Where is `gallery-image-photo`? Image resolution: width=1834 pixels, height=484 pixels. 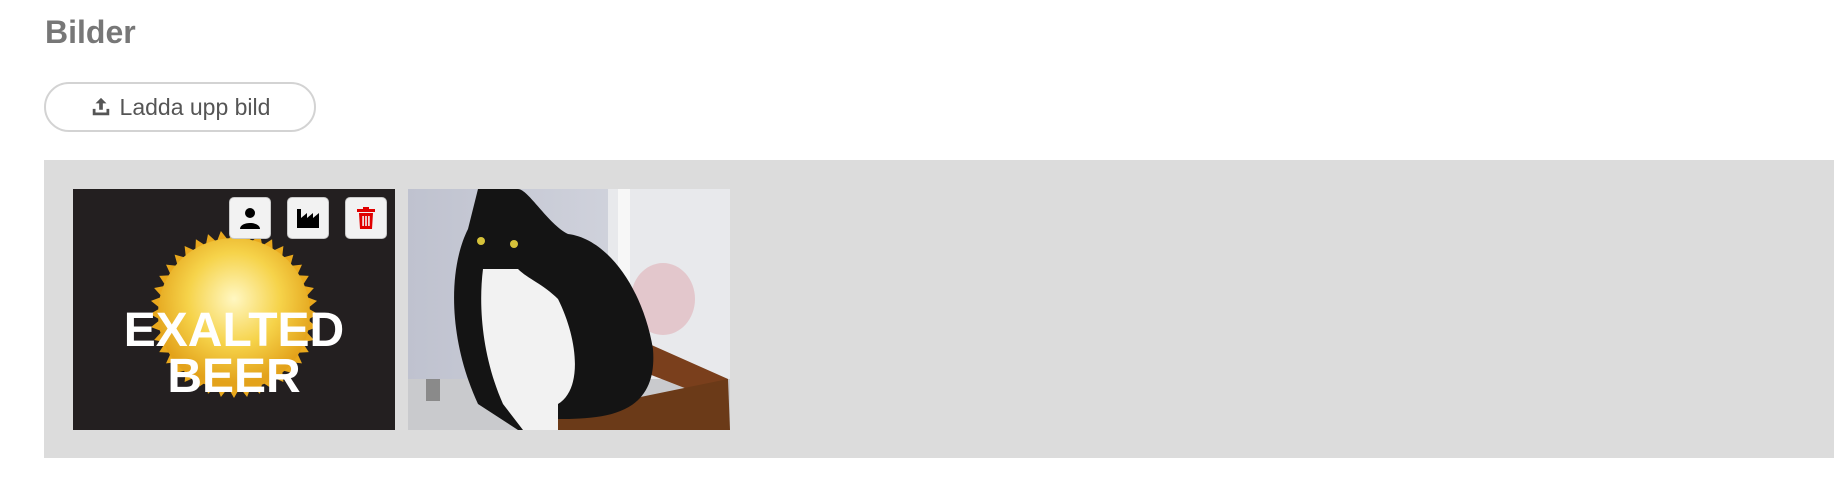 gallery-image-photo is located at coordinates (569, 309).